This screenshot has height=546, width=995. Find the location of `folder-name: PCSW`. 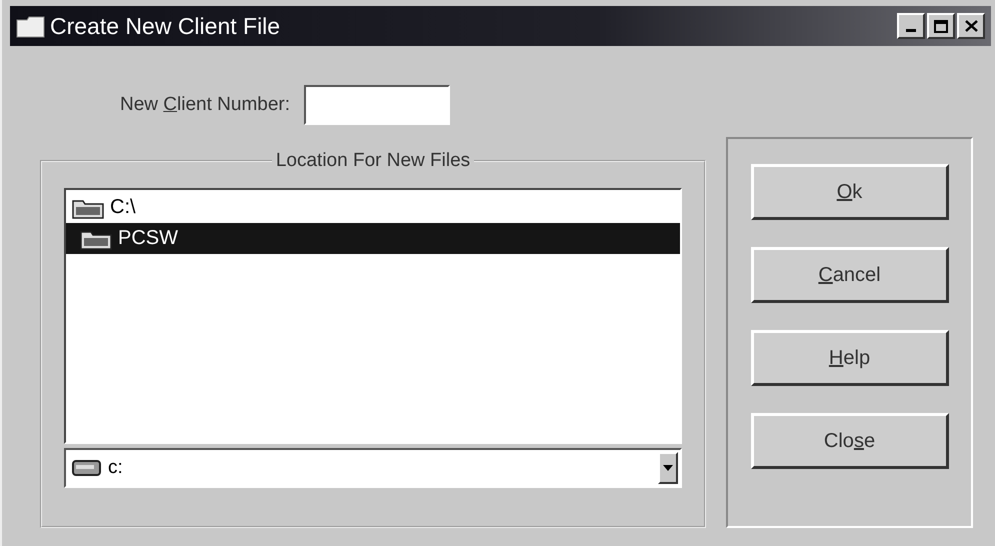

folder-name: PCSW is located at coordinates (148, 238).